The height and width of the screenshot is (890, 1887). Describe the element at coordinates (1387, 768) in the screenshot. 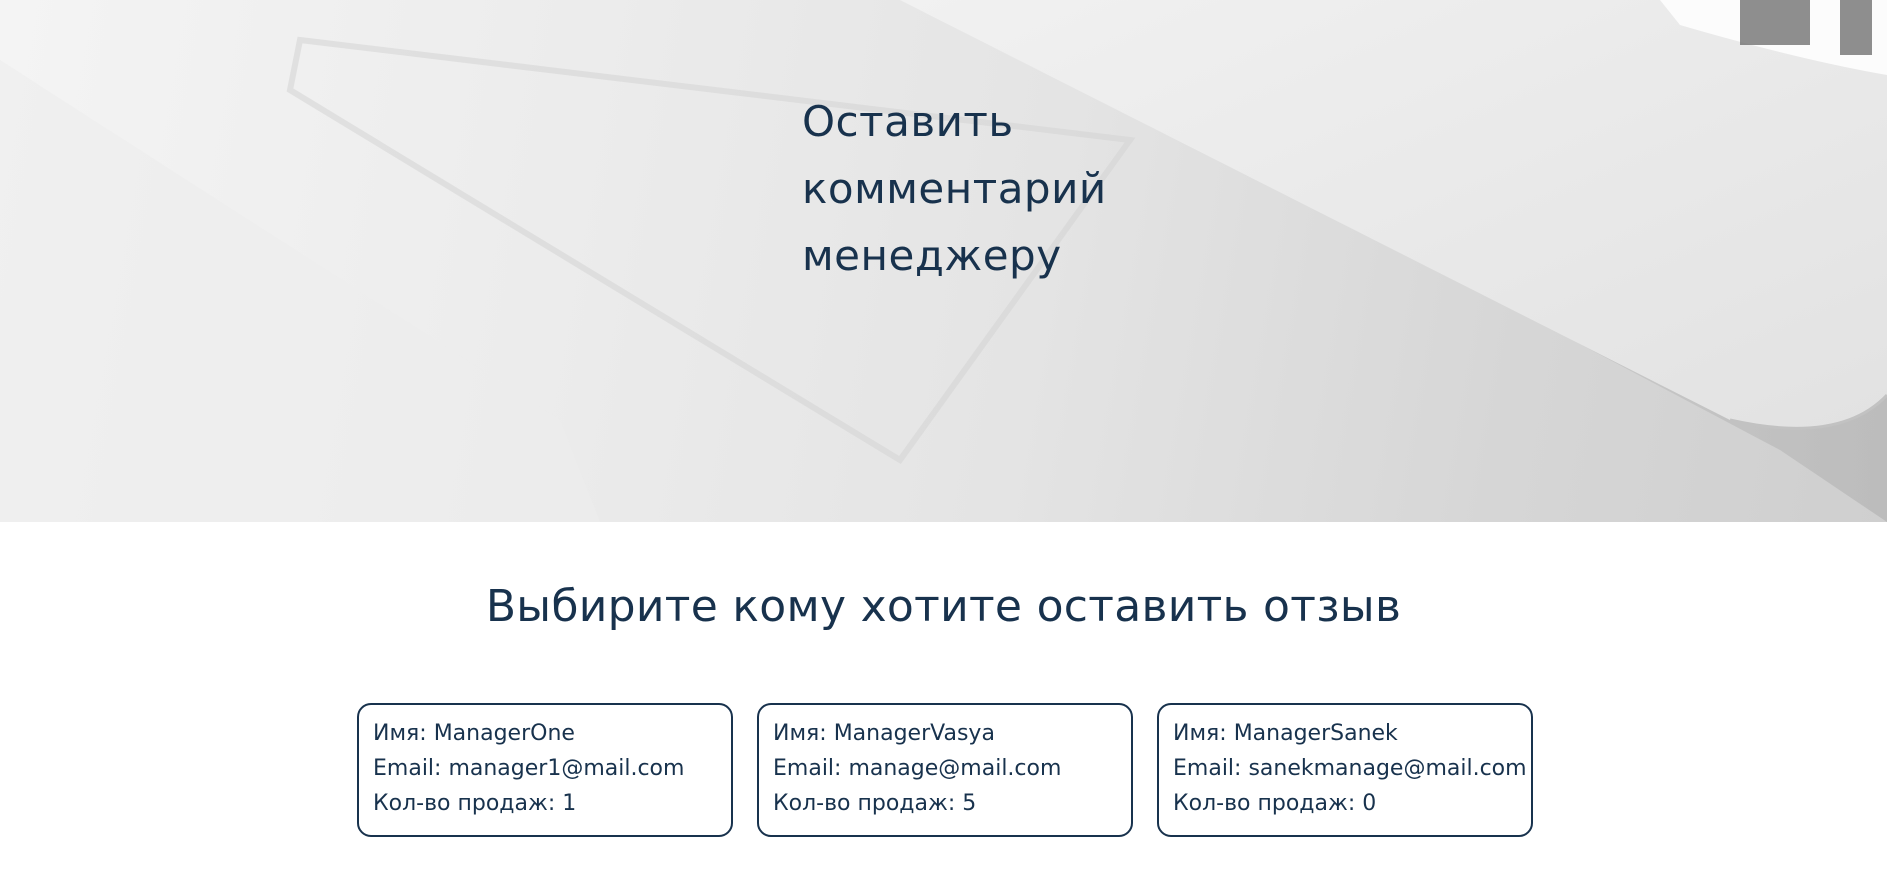

I see `manager-email: sanekmanage@mail.com` at that location.